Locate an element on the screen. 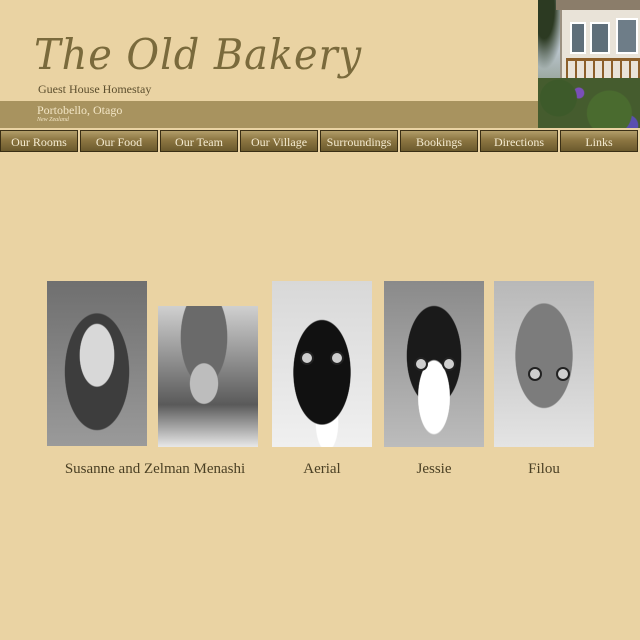 This screenshot has width=640, height=640. photo-susanne is located at coordinates (97, 363).